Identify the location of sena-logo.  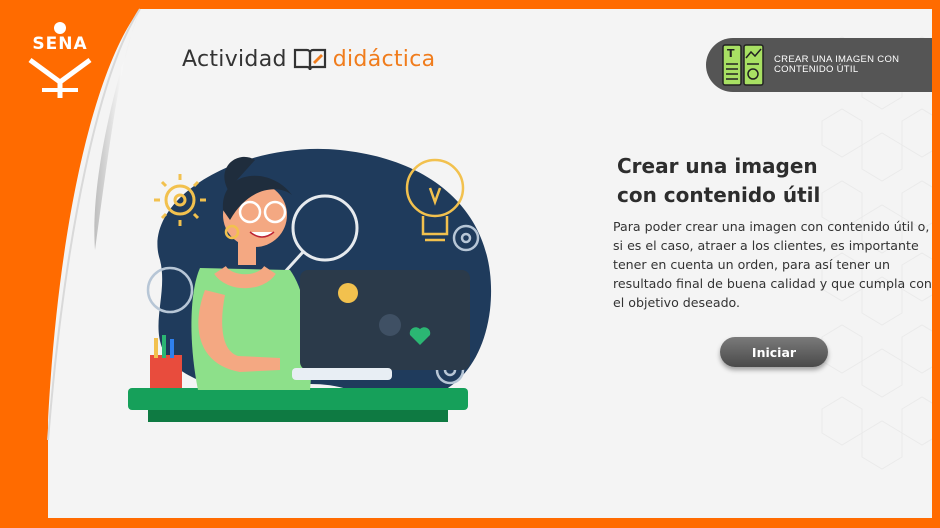
(60, 60).